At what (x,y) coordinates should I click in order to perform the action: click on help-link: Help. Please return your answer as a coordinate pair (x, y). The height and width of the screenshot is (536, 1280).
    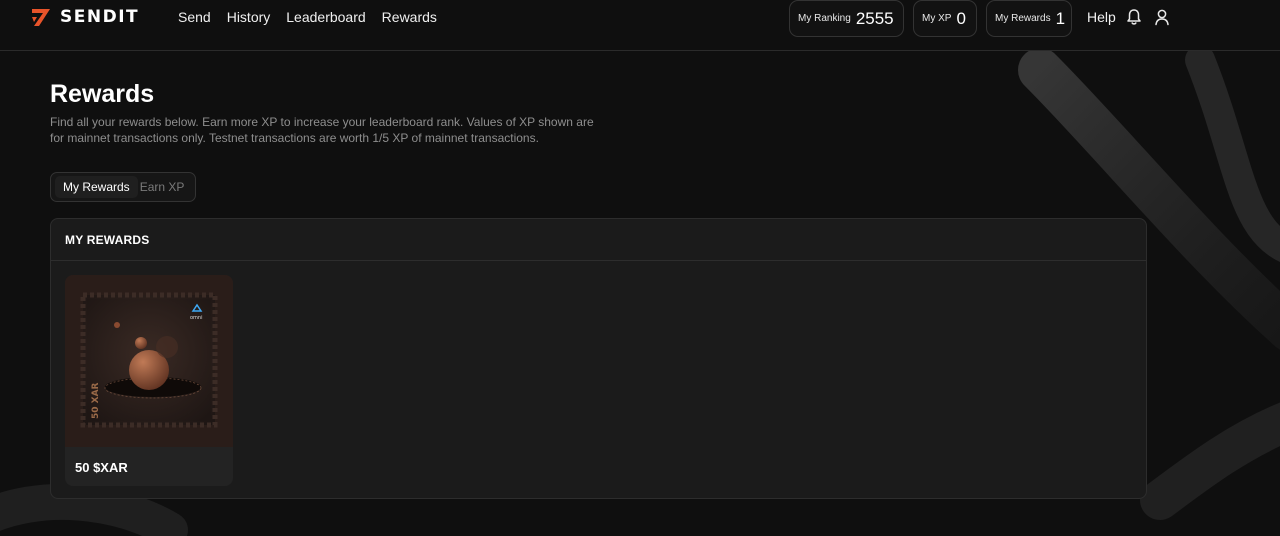
    Looking at the image, I should click on (1101, 17).